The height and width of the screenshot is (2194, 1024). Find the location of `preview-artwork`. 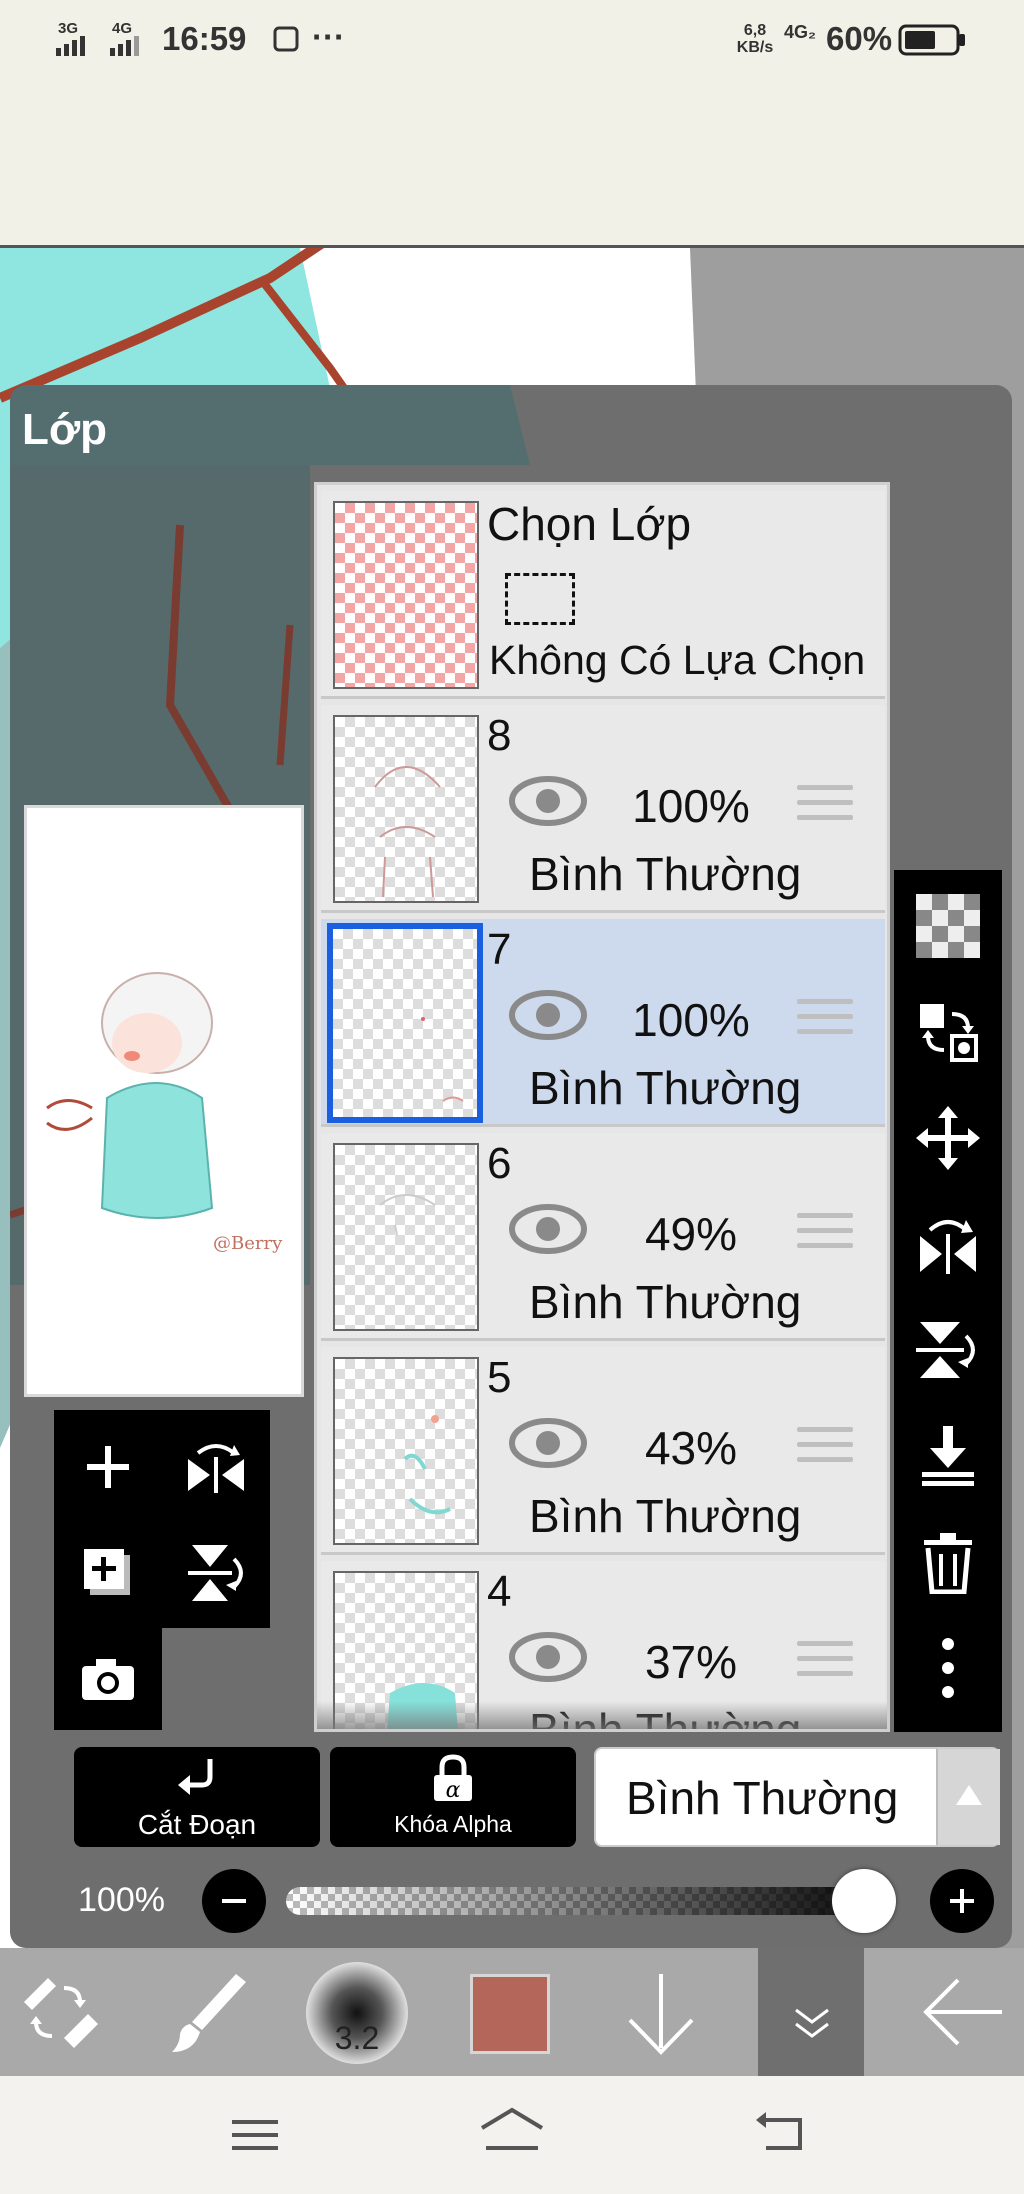

preview-artwork is located at coordinates (130, 1095).